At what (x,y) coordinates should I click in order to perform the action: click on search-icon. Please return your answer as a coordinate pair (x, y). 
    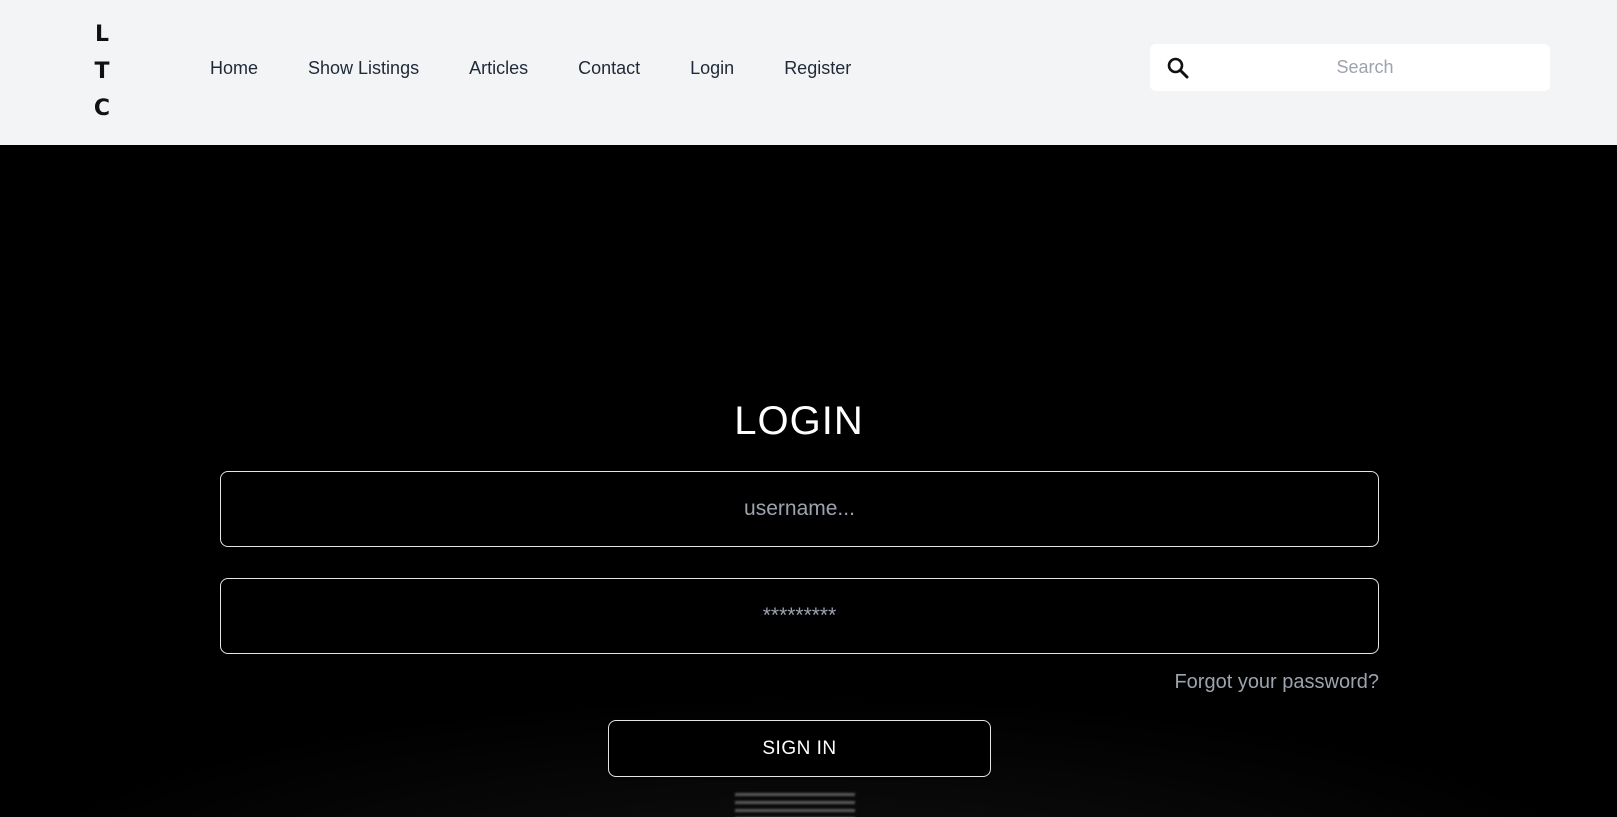
    Looking at the image, I should click on (1178, 68).